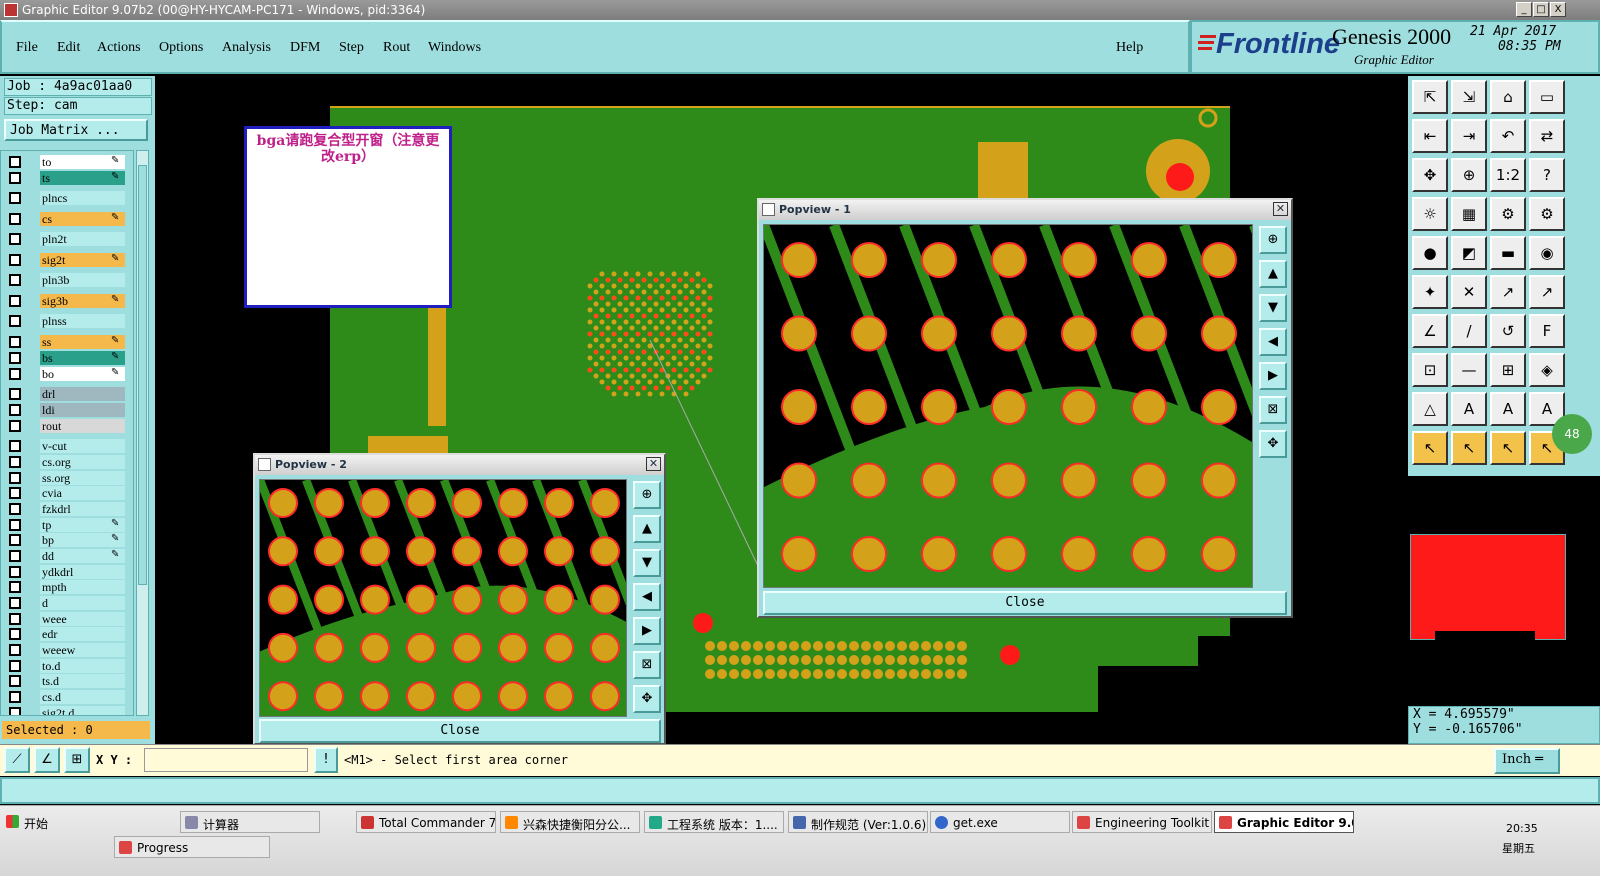 This screenshot has height=876, width=1600. Describe the element at coordinates (1469, 253) in the screenshot. I see `tool-select-icon: ◩` at that location.